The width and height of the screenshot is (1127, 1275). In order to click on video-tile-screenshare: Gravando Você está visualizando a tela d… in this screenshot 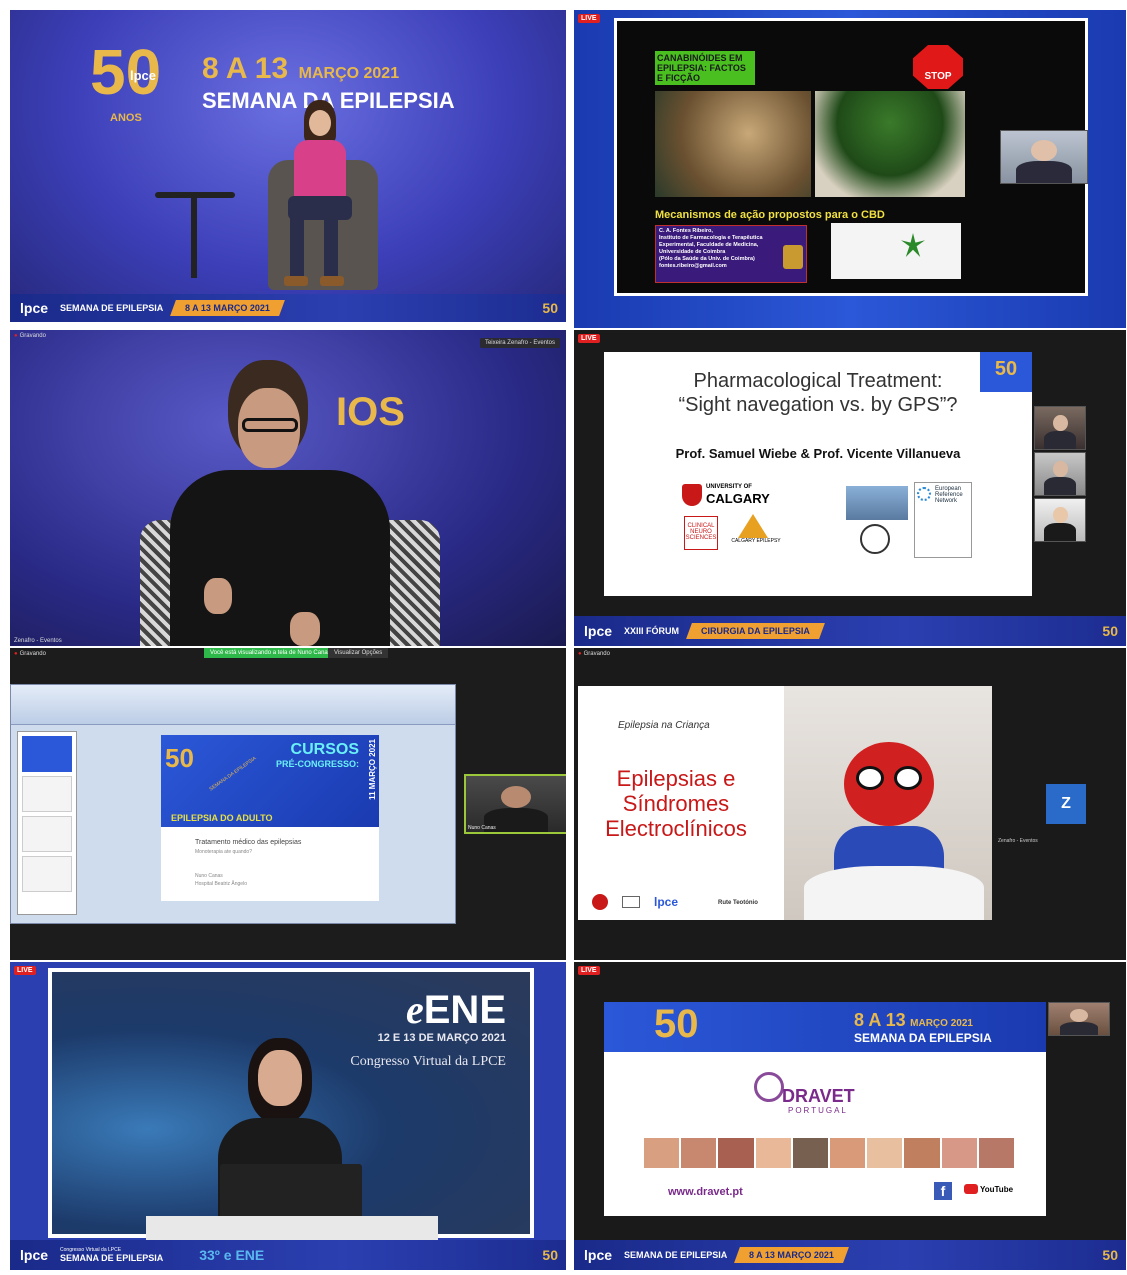, I will do `click(288, 804)`.